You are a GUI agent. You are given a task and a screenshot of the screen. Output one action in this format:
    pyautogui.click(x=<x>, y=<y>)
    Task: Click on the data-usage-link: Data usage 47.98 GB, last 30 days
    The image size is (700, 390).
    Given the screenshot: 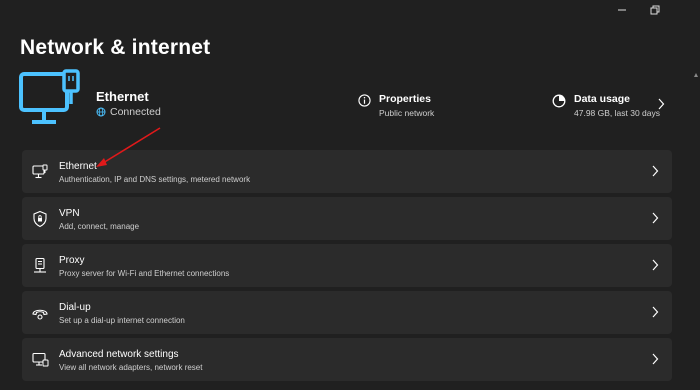 What is the action you would take?
    pyautogui.click(x=606, y=105)
    